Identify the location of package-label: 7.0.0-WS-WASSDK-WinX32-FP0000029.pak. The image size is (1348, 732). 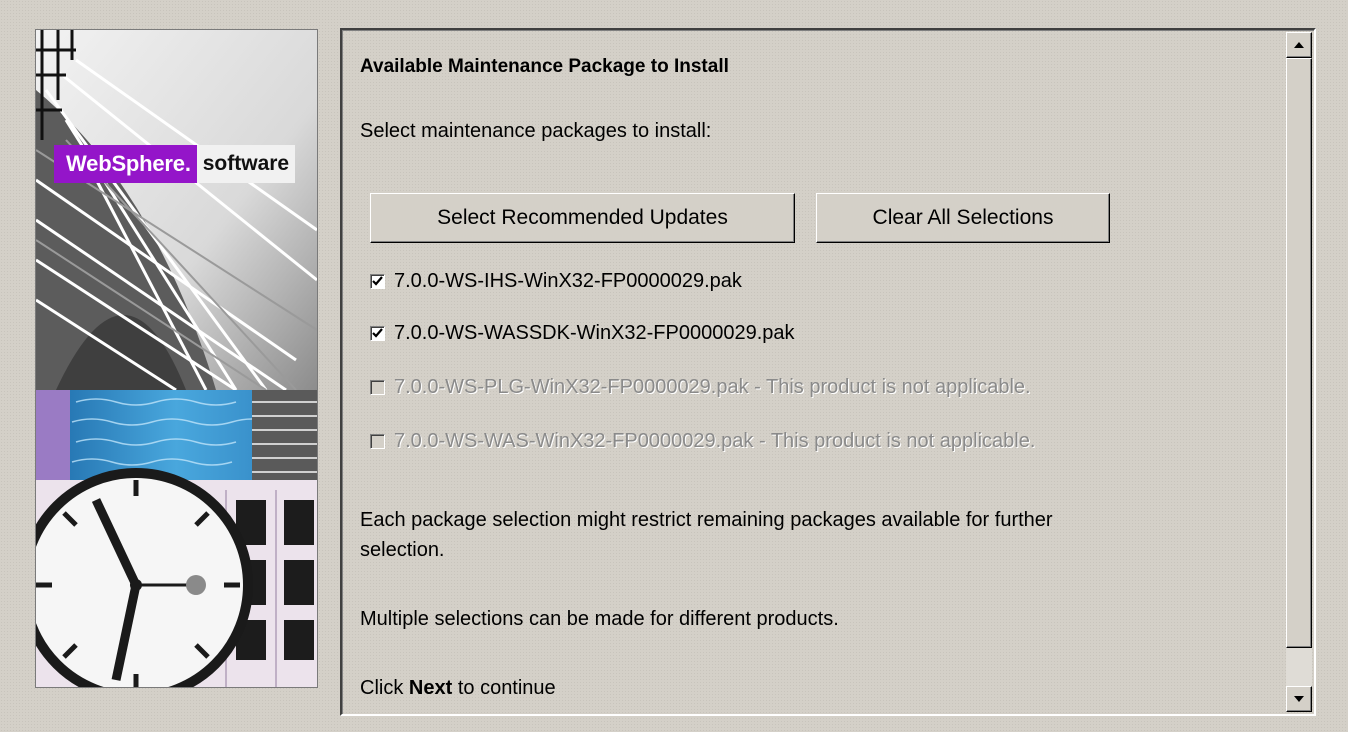
(594, 333).